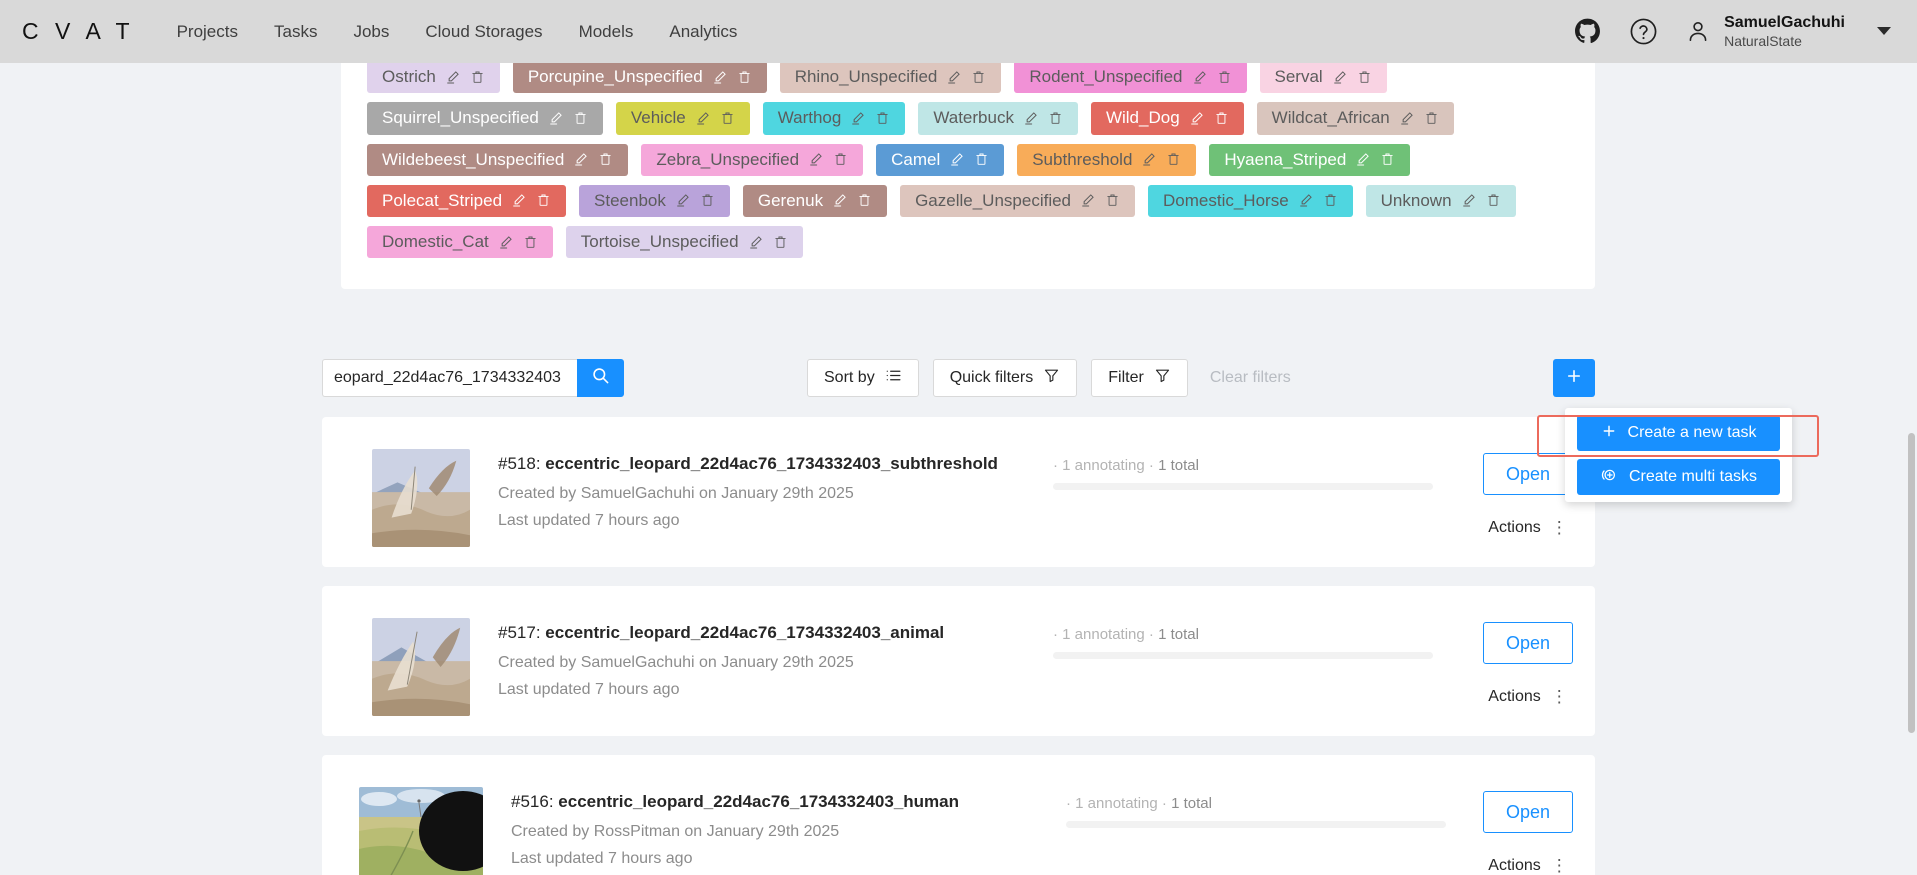 The width and height of the screenshot is (1917, 875). What do you see at coordinates (863, 378) in the screenshot?
I see `sort-by-button: Sort by` at bounding box center [863, 378].